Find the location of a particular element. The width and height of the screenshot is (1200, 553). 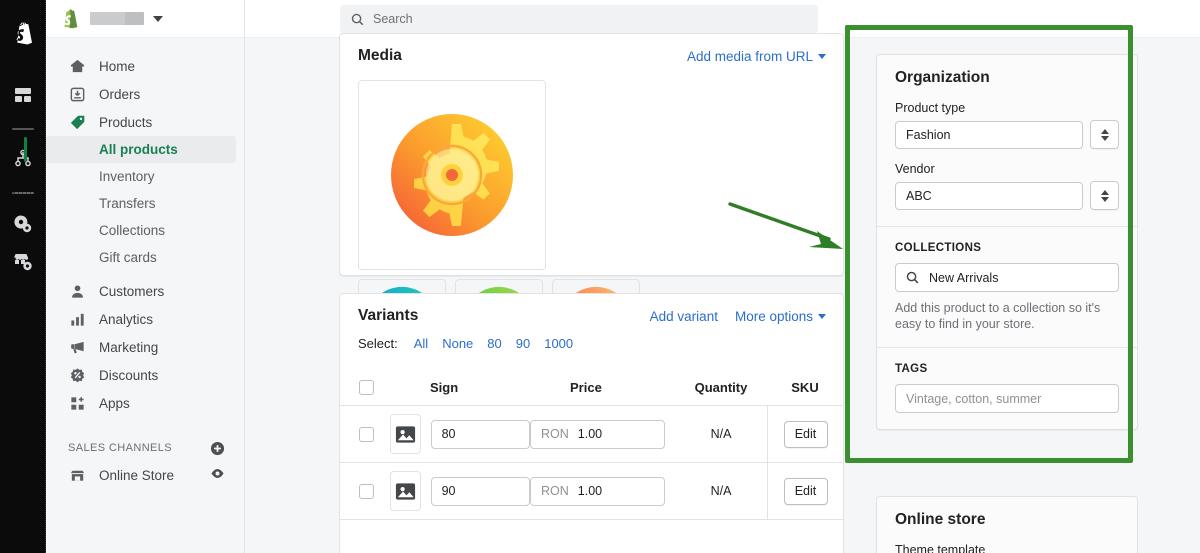

customers-icon is located at coordinates (77, 291).